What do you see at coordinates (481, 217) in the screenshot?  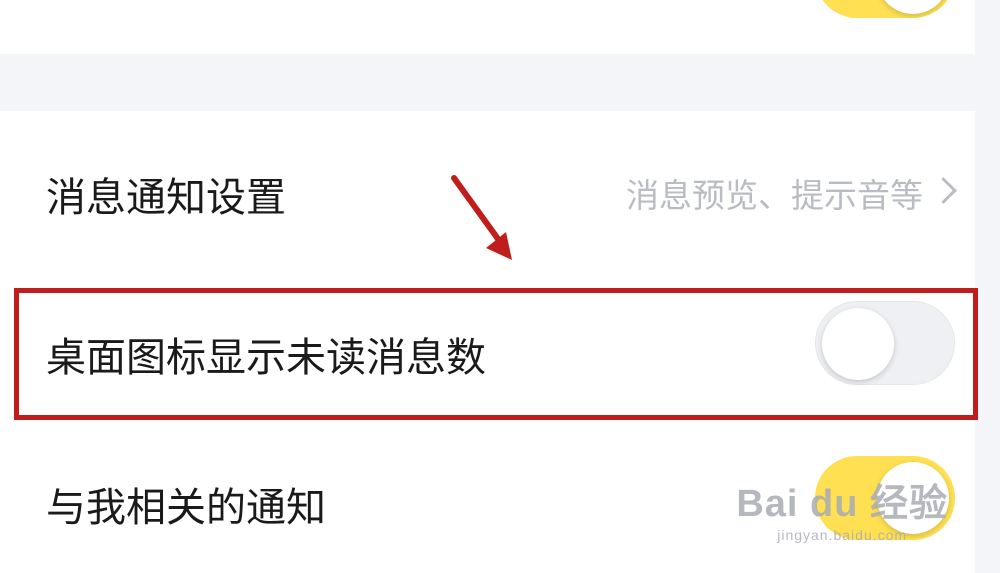 I see `annotation-arrow-icon` at bounding box center [481, 217].